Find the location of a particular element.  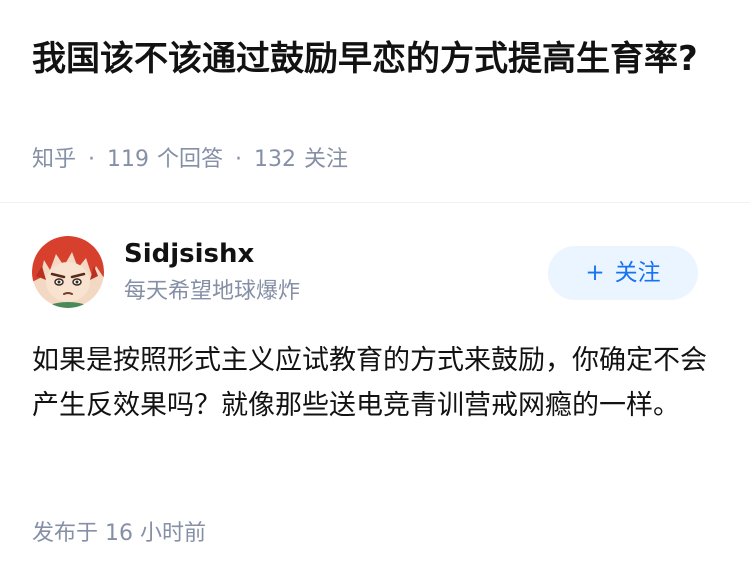

follower-count: 132 is located at coordinates (275, 159).